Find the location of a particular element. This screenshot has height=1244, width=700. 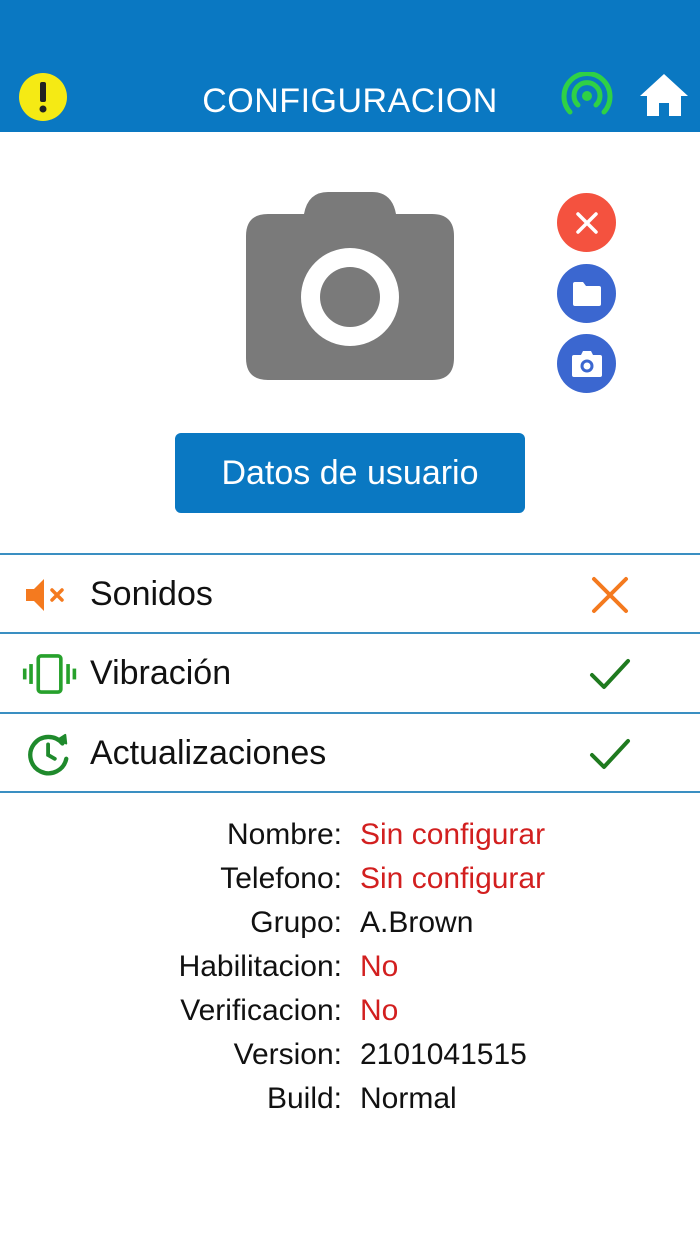

info-value: 2101041515 is located at coordinates (443, 1054).